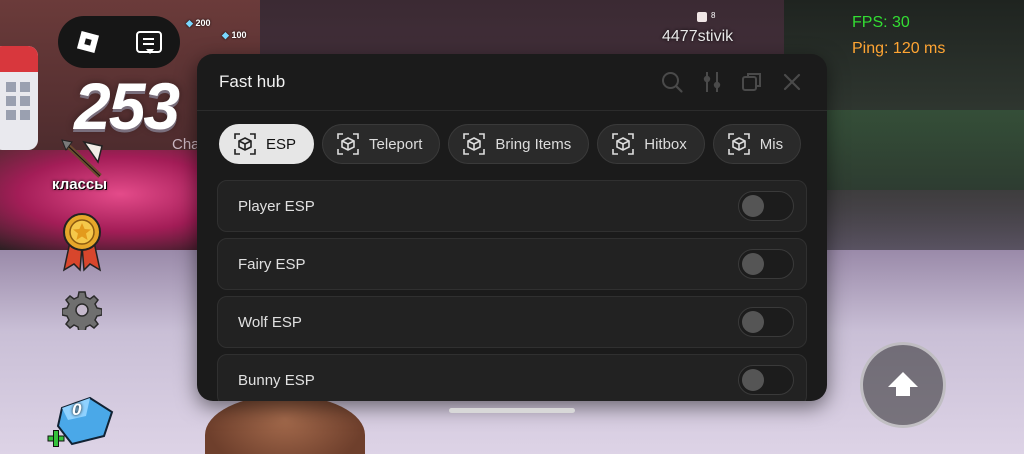  What do you see at coordinates (899, 48) in the screenshot?
I see `ping-readout: Ping: 120 ms` at bounding box center [899, 48].